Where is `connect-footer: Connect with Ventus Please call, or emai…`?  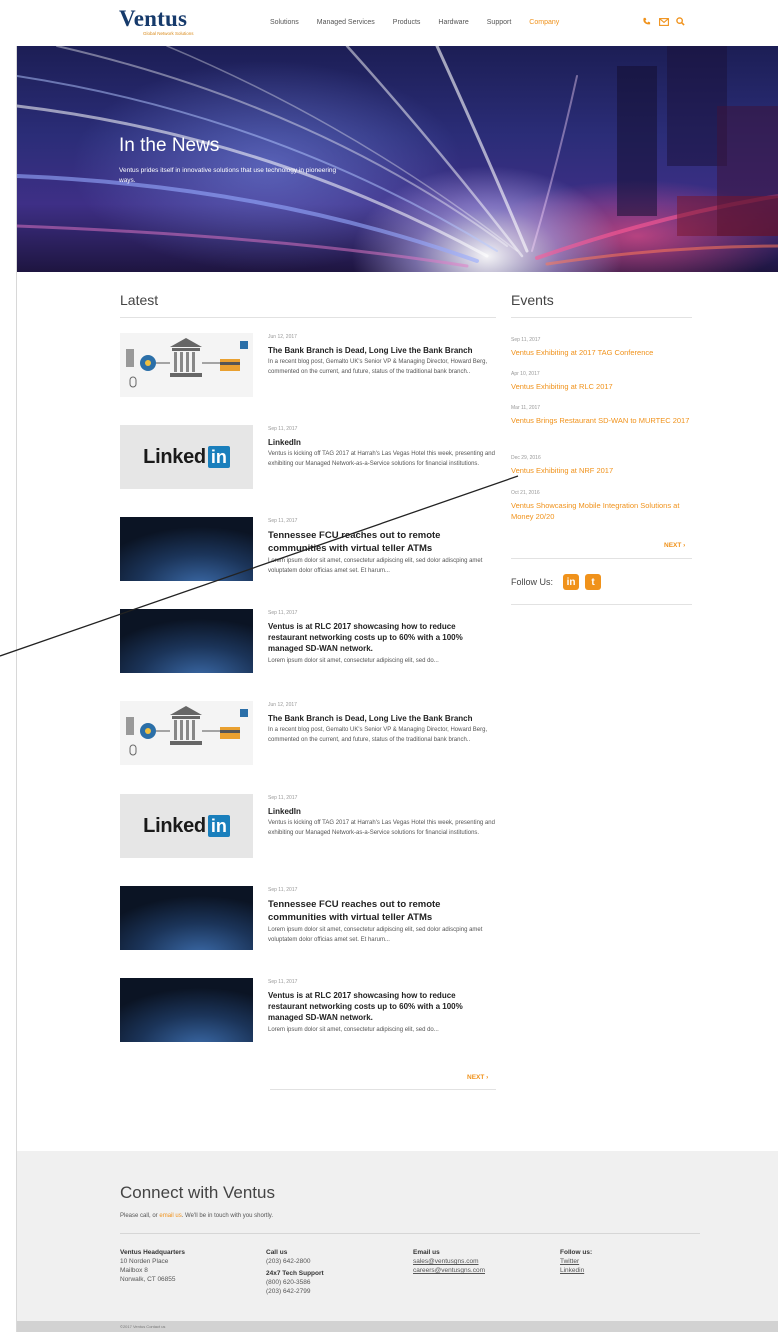 connect-footer: Connect with Ventus Please call, or emai… is located at coordinates (397, 1236).